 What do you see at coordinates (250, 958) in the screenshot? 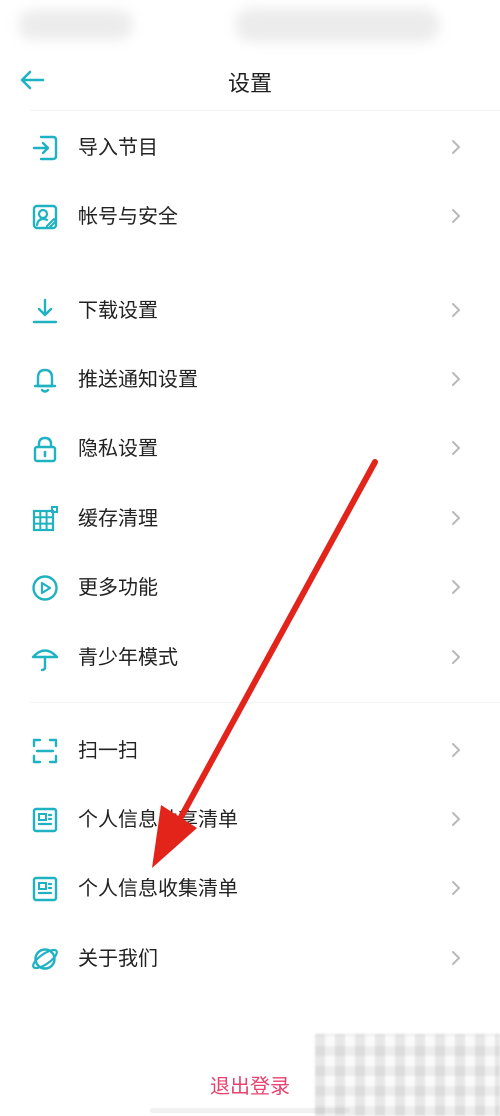
I see `settings-row-about-us: 关于我们` at bounding box center [250, 958].